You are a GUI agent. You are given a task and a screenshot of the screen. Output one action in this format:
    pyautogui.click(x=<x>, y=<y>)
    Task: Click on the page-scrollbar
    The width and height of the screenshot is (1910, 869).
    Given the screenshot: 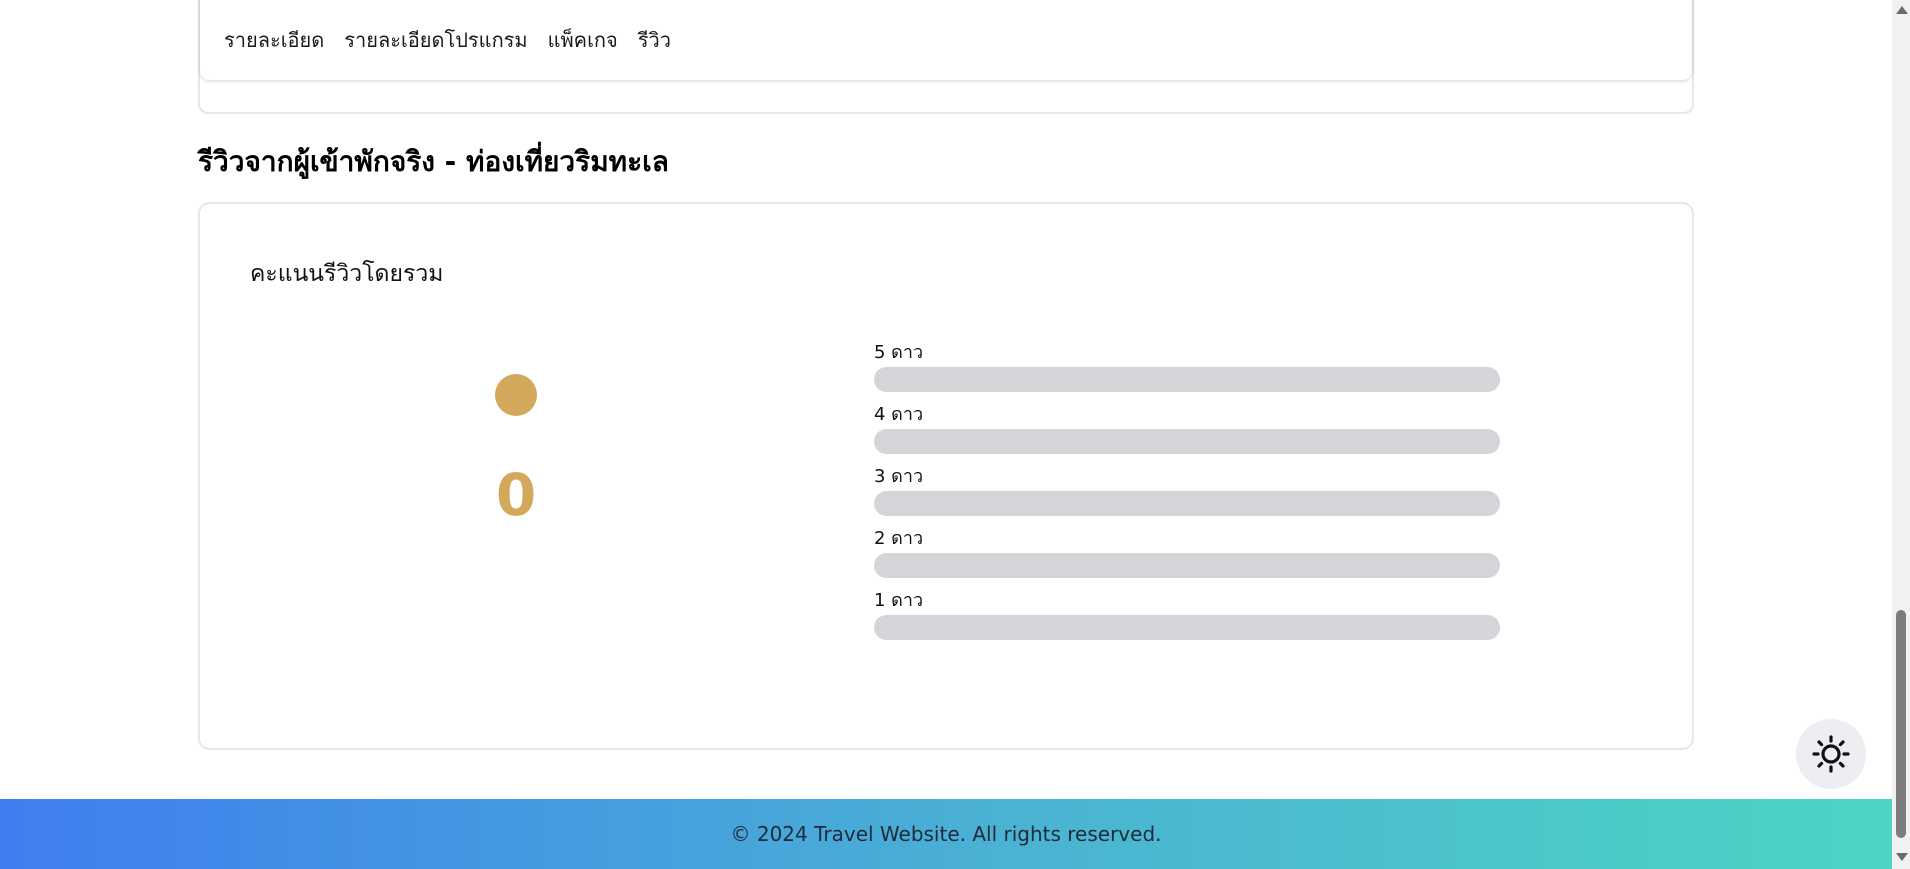 What is the action you would take?
    pyautogui.click(x=1901, y=434)
    